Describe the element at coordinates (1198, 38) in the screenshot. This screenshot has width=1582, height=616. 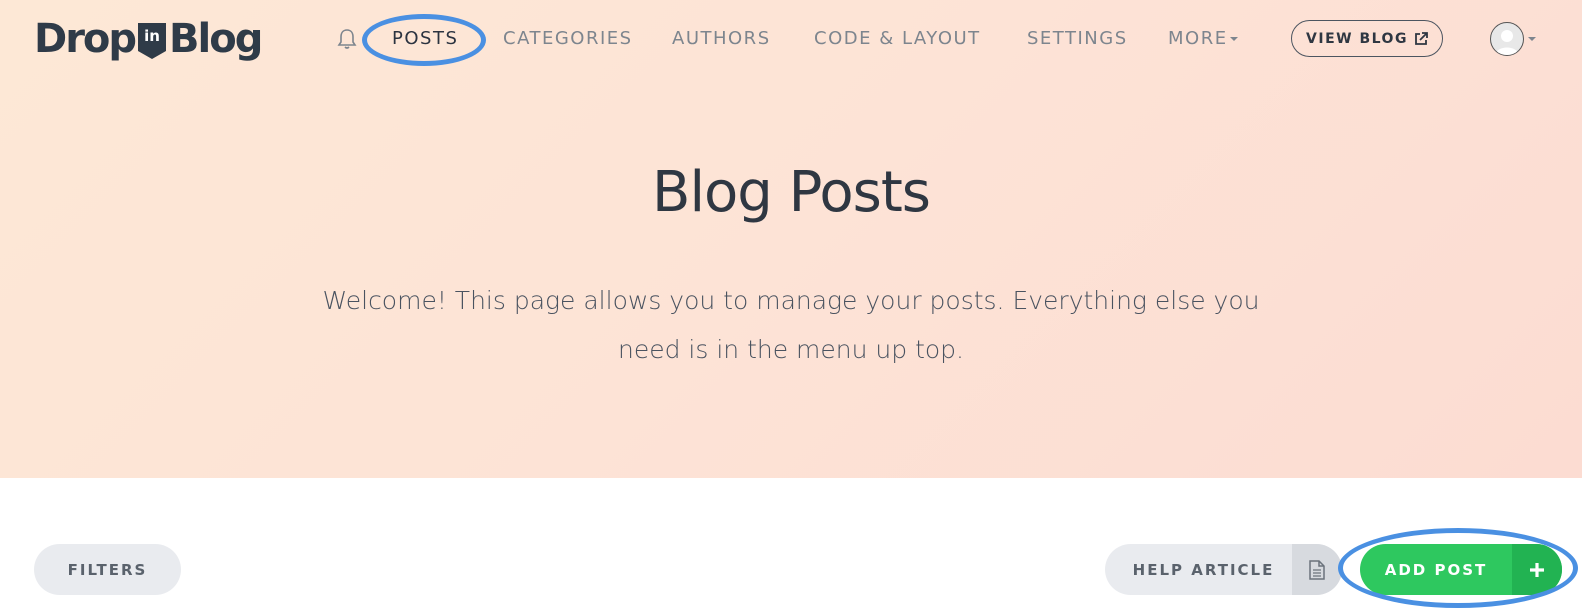
I see `nav-more-label: MORE` at that location.